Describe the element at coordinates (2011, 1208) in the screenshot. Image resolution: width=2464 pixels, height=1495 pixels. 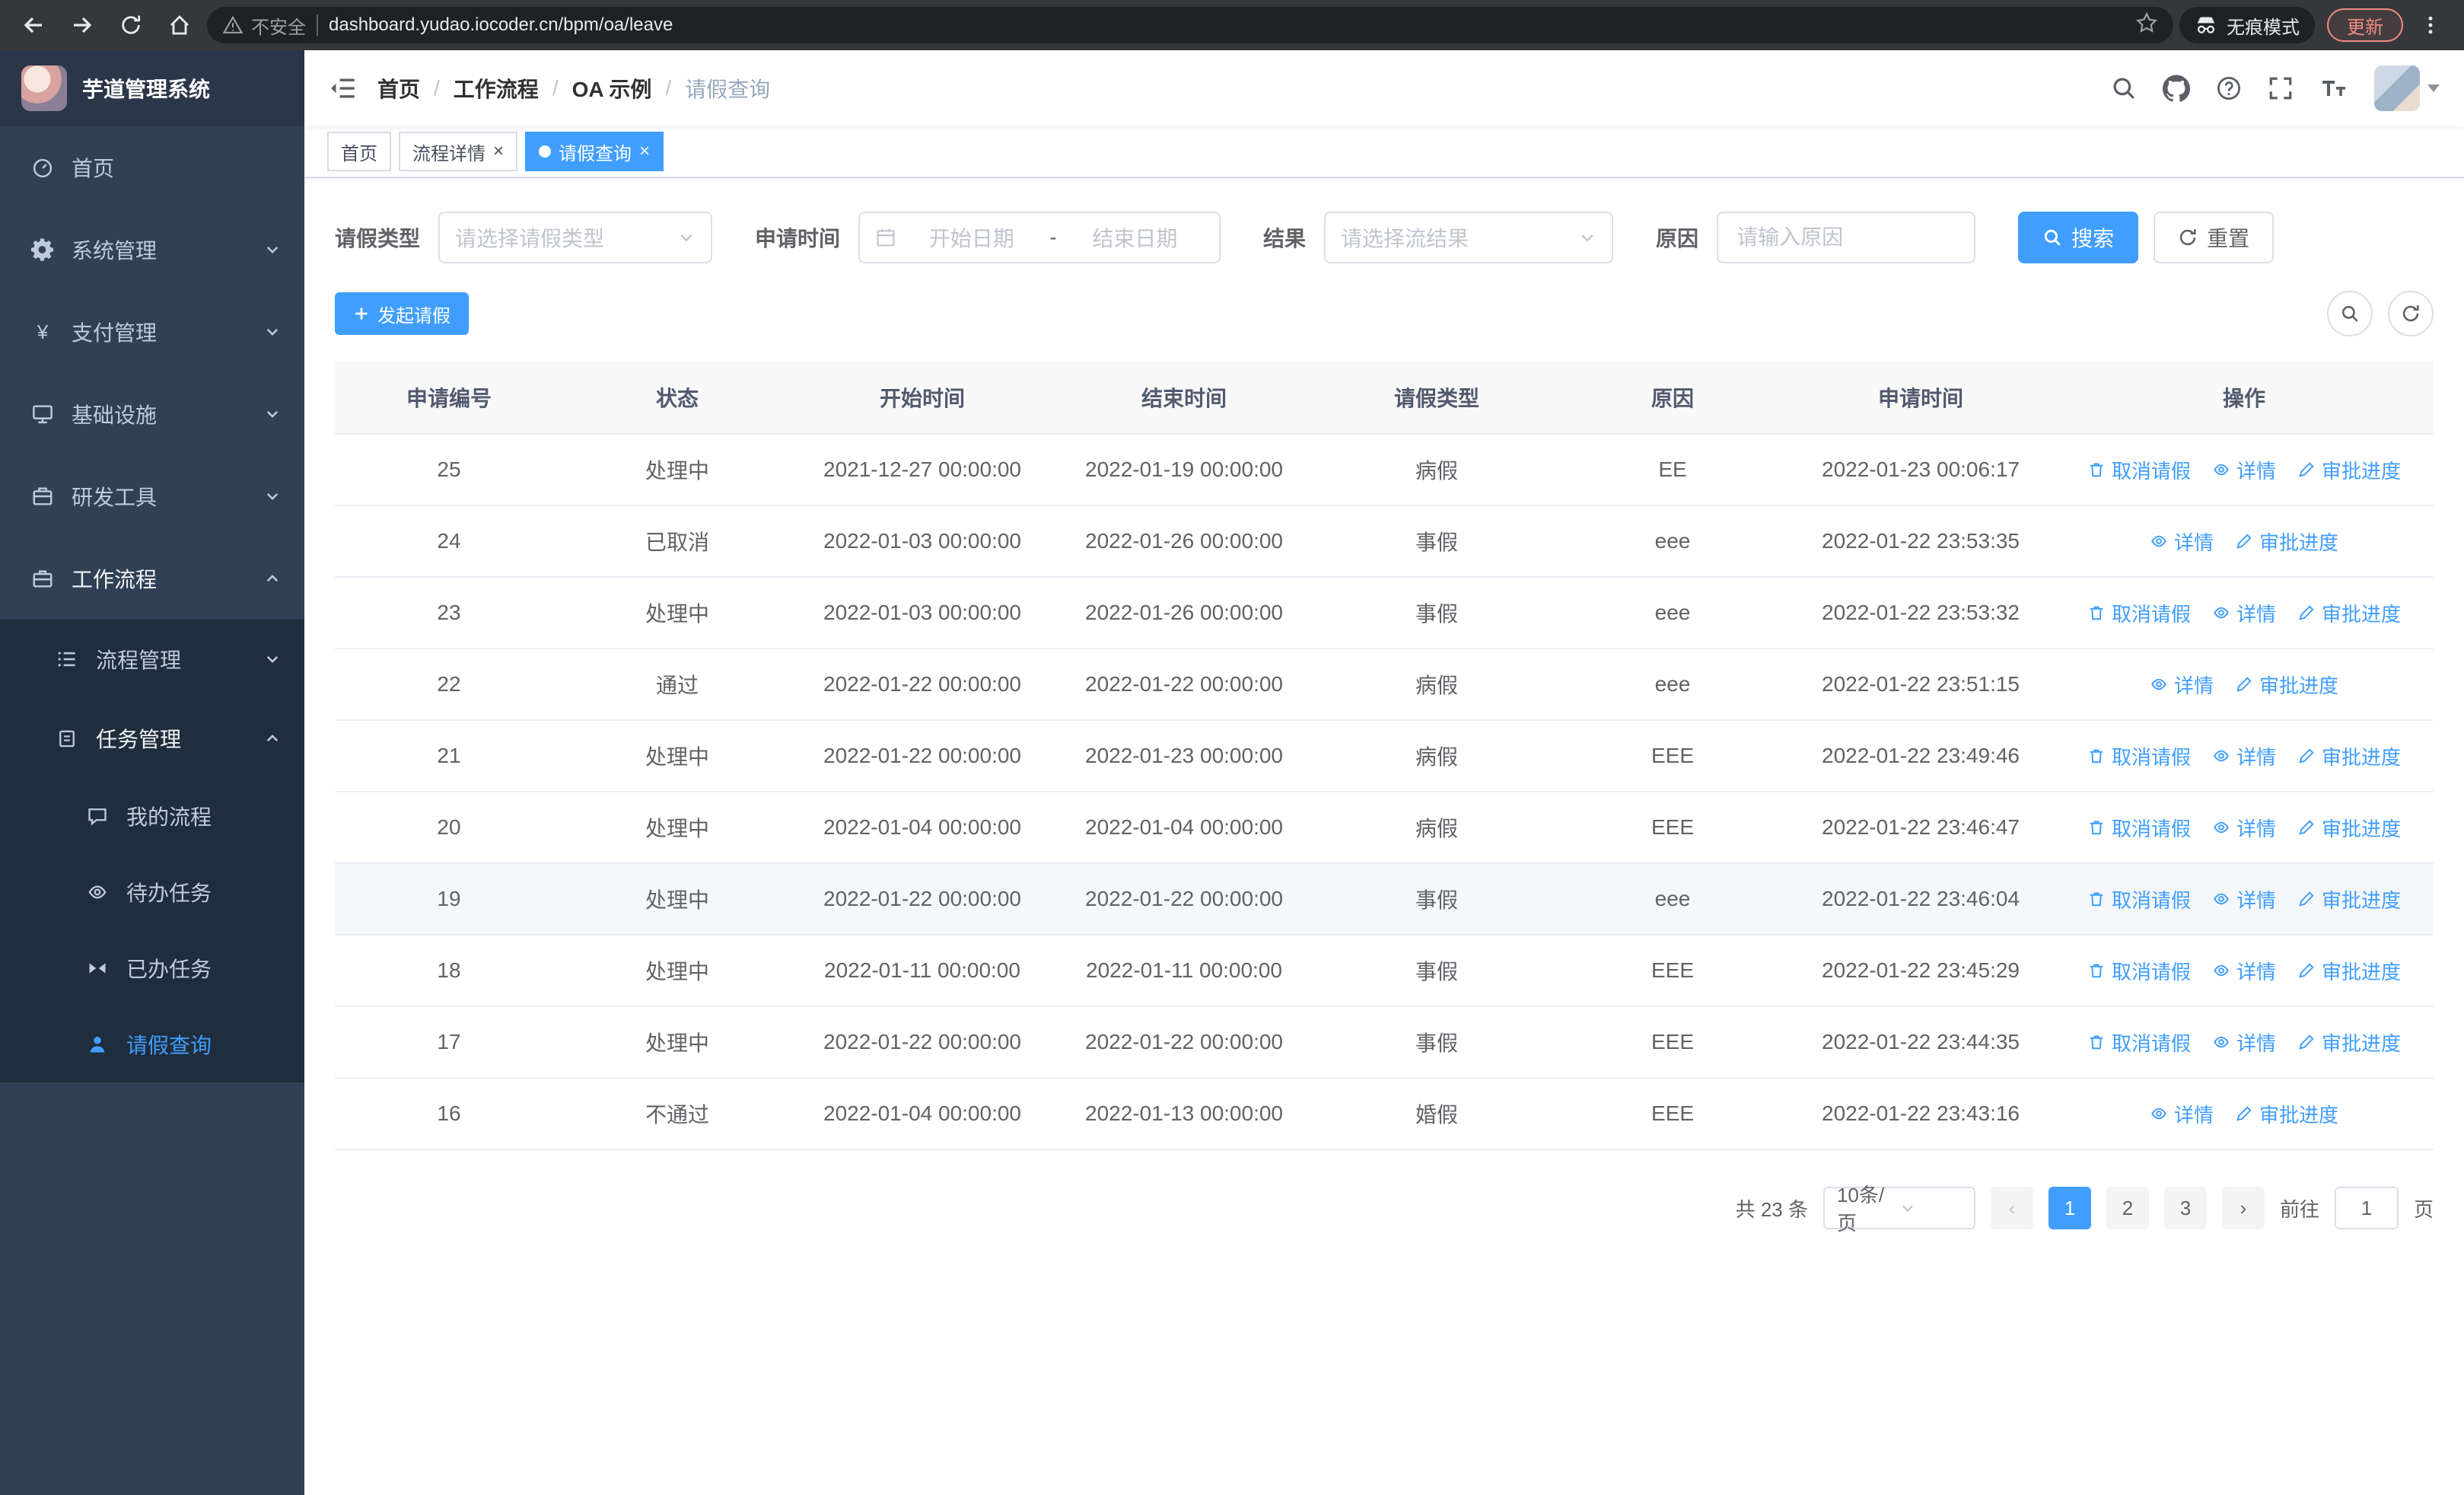
I see `pagination-prev-button: ‹` at that location.